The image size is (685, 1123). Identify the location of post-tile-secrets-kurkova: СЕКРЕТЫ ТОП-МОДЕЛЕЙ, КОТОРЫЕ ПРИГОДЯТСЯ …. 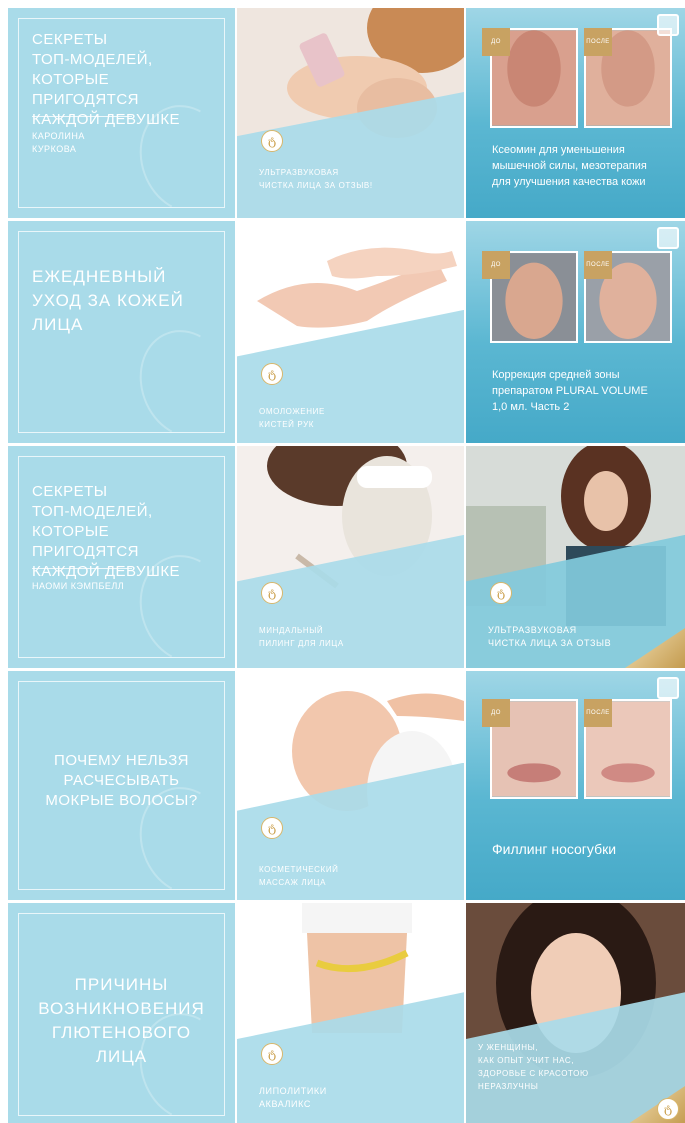
(121, 113).